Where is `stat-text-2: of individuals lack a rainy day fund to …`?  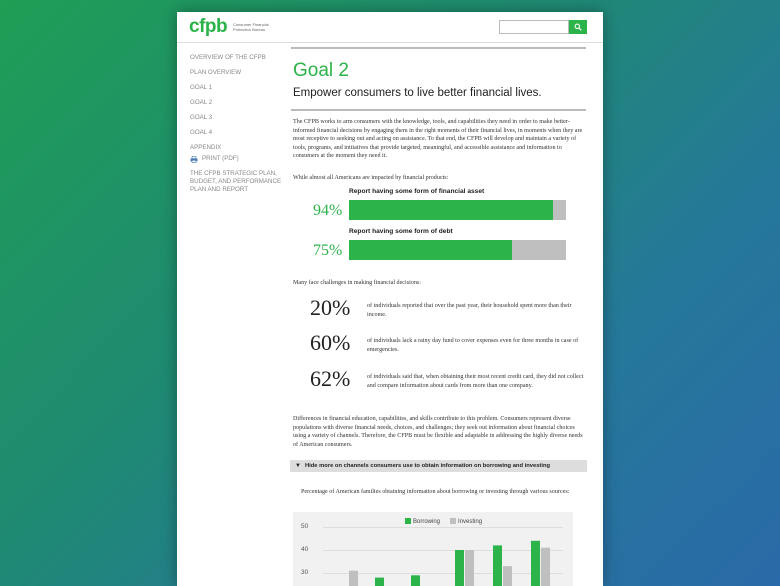 stat-text-2: of individuals lack a rainy day fund to … is located at coordinates (473, 345).